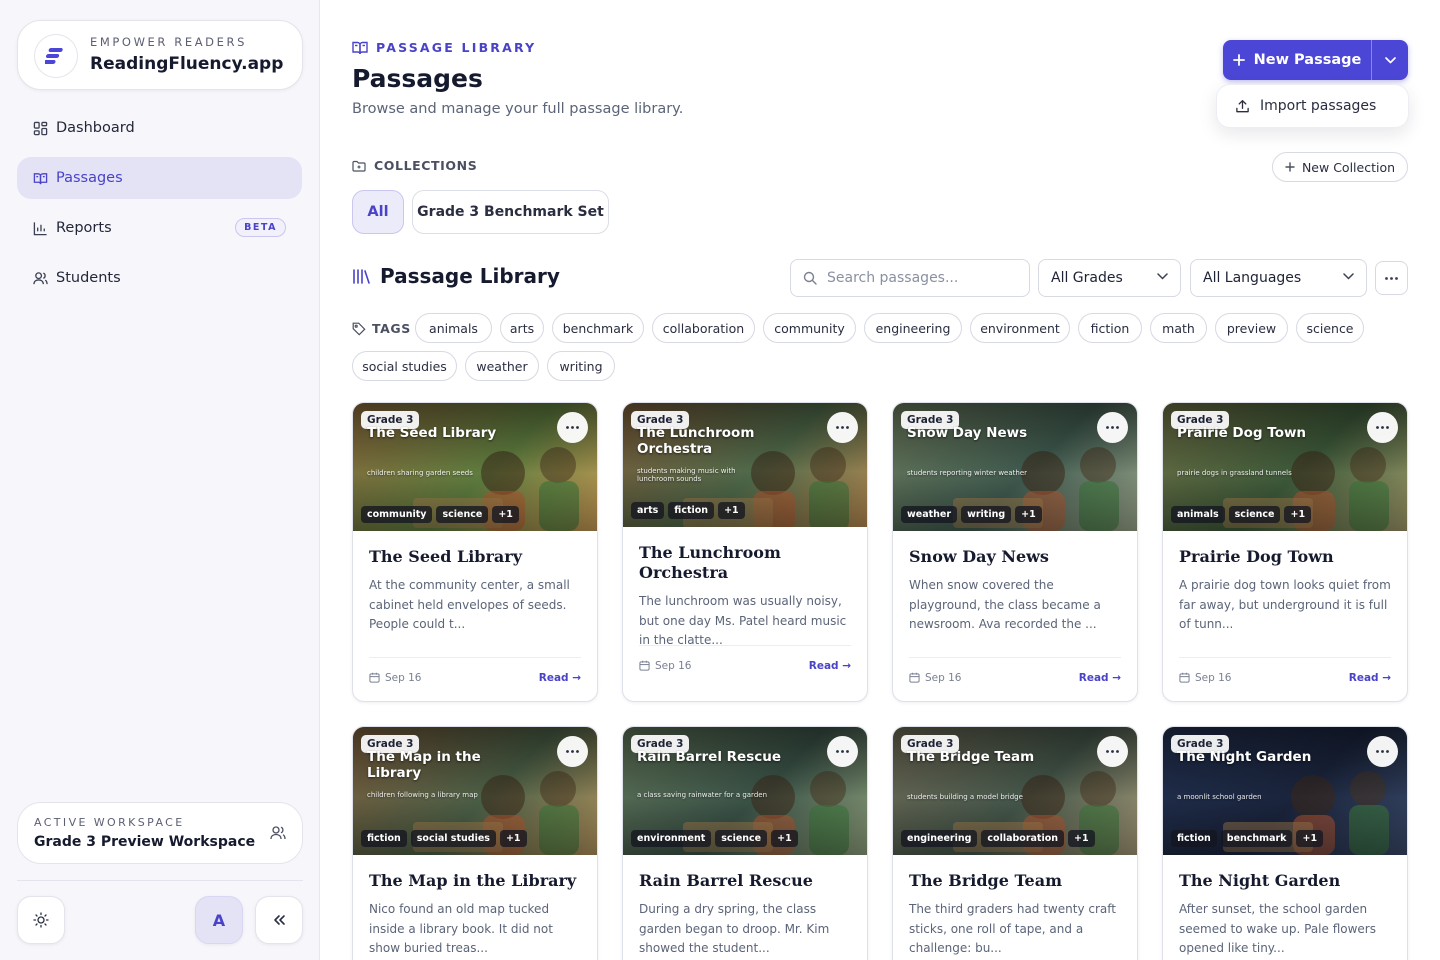 Image resolution: width=1440 pixels, height=960 pixels. Describe the element at coordinates (502, 366) in the screenshot. I see `tag-weather: weather` at that location.